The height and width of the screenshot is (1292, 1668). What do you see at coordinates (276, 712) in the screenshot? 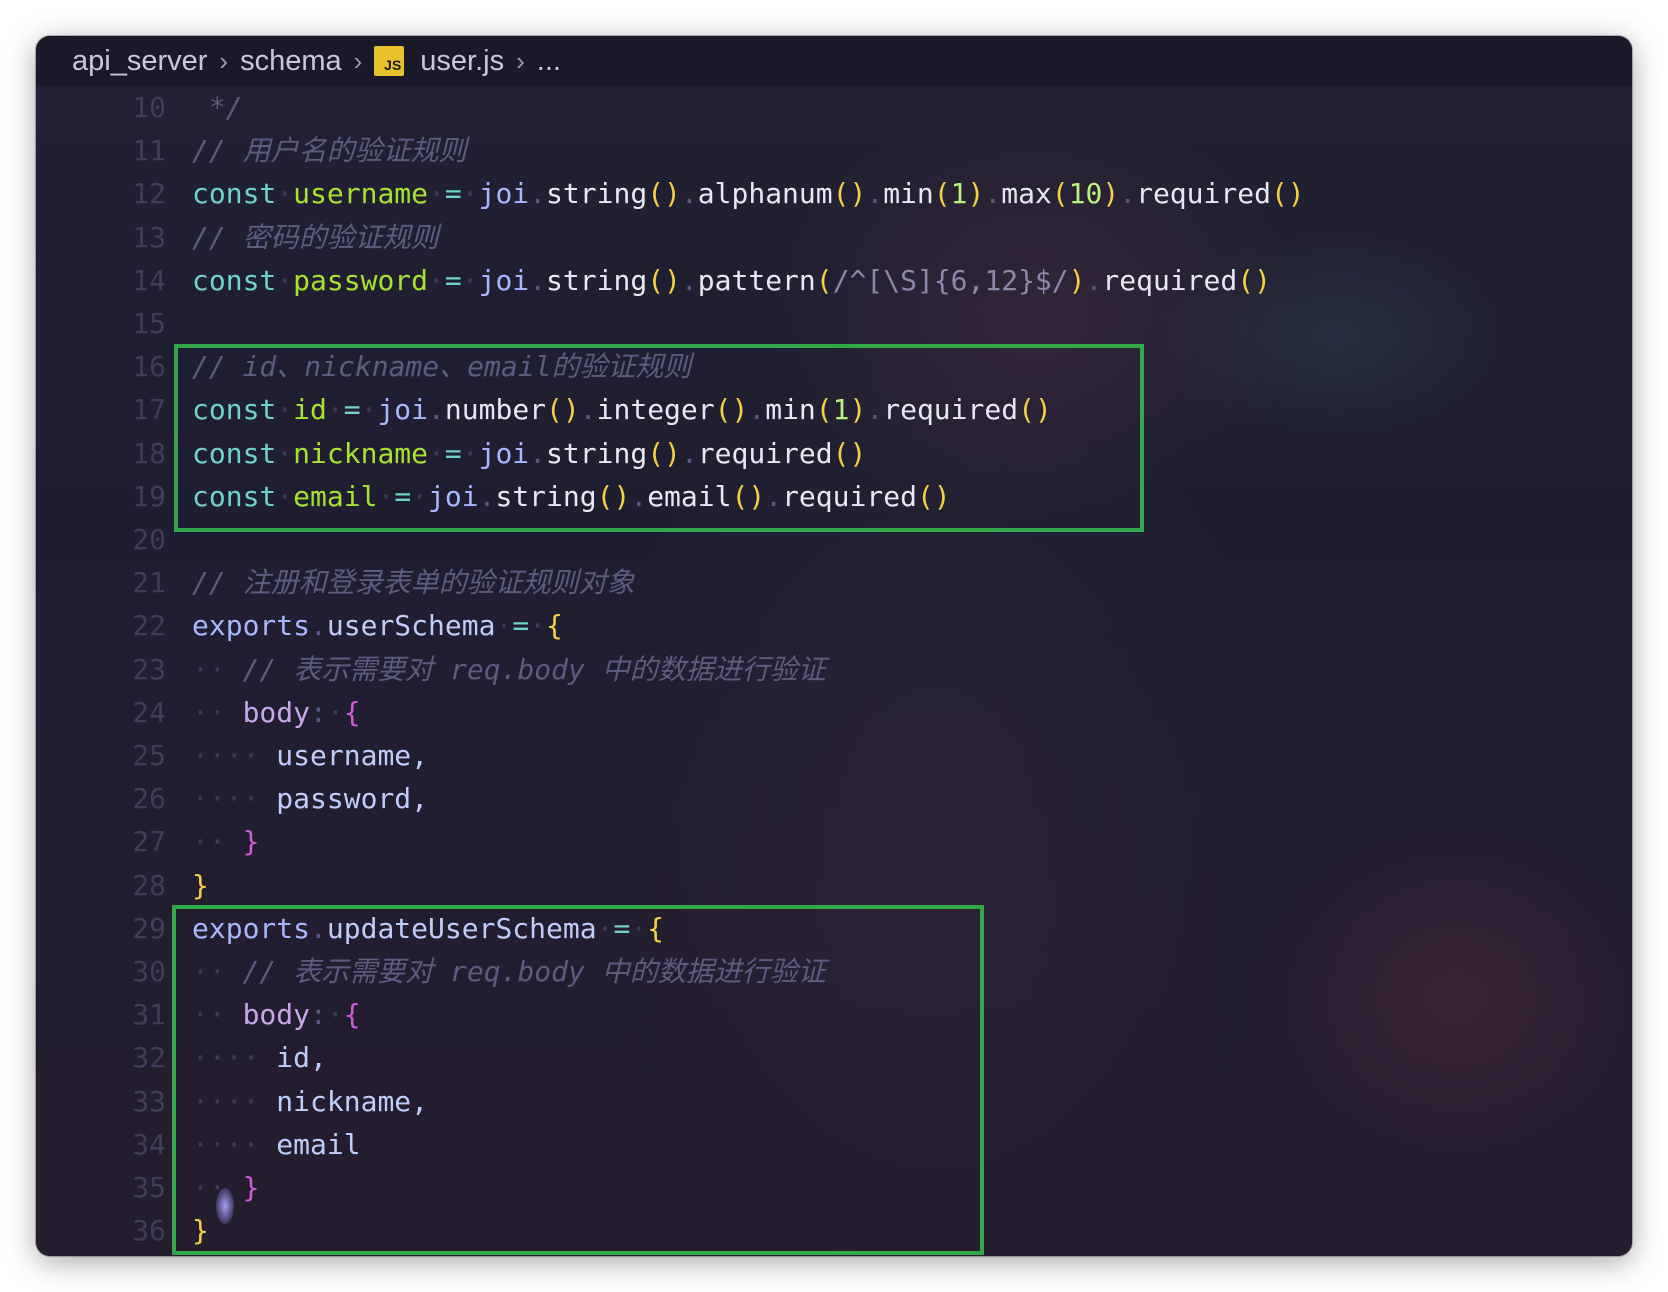
I see `code-text: ·· body:·{` at bounding box center [276, 712].